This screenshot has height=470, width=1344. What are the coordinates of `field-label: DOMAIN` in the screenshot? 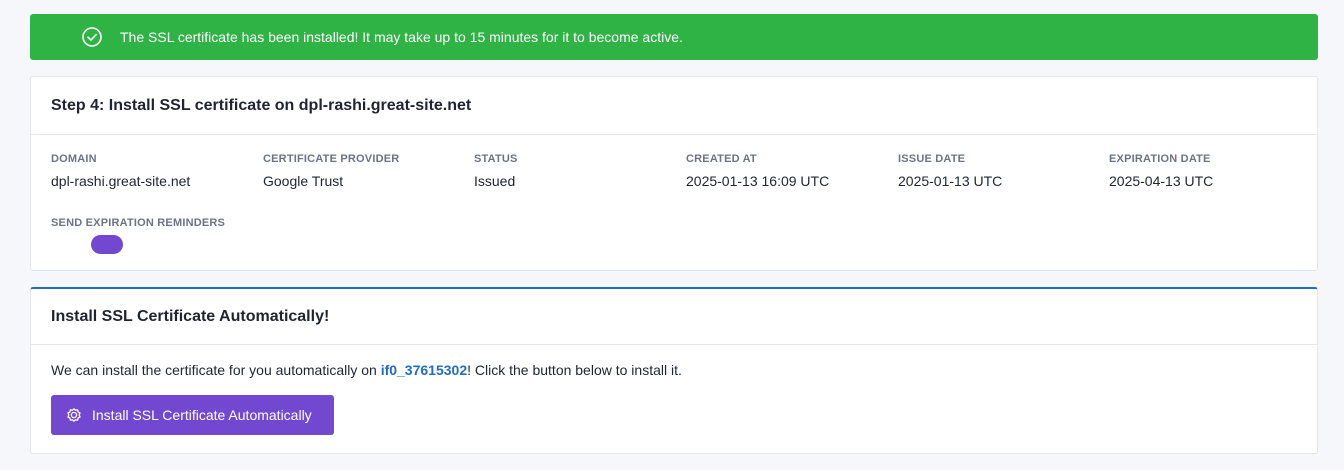 It's located at (74, 159).